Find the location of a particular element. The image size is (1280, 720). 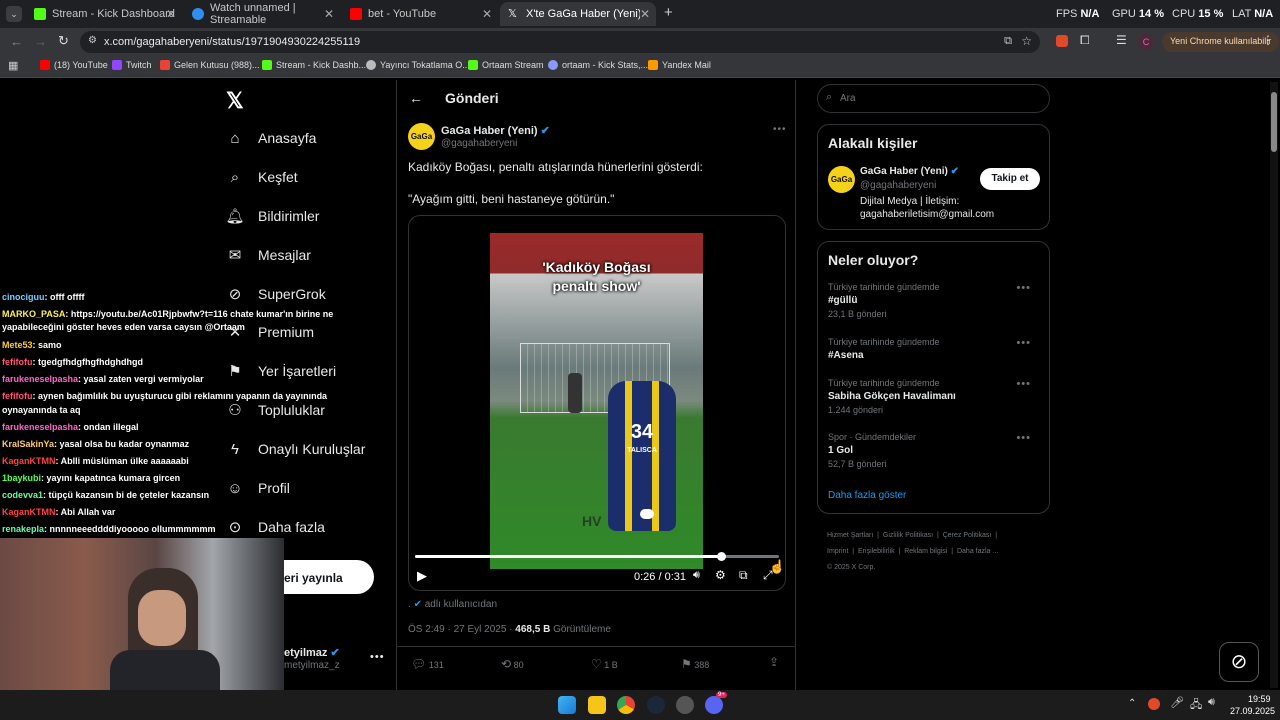

tray-app-icon is located at coordinates (1154, 704).